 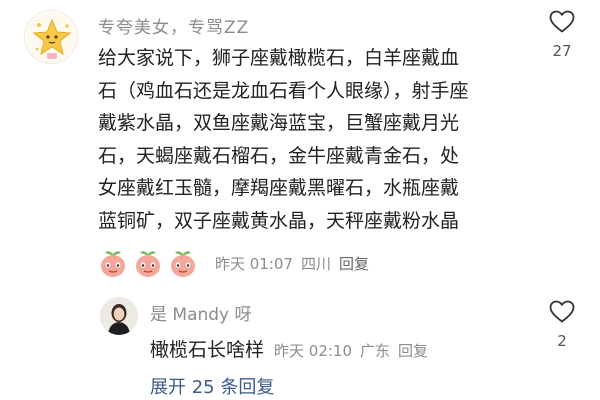 I want to click on commenter-avatar, so click(x=51, y=37).